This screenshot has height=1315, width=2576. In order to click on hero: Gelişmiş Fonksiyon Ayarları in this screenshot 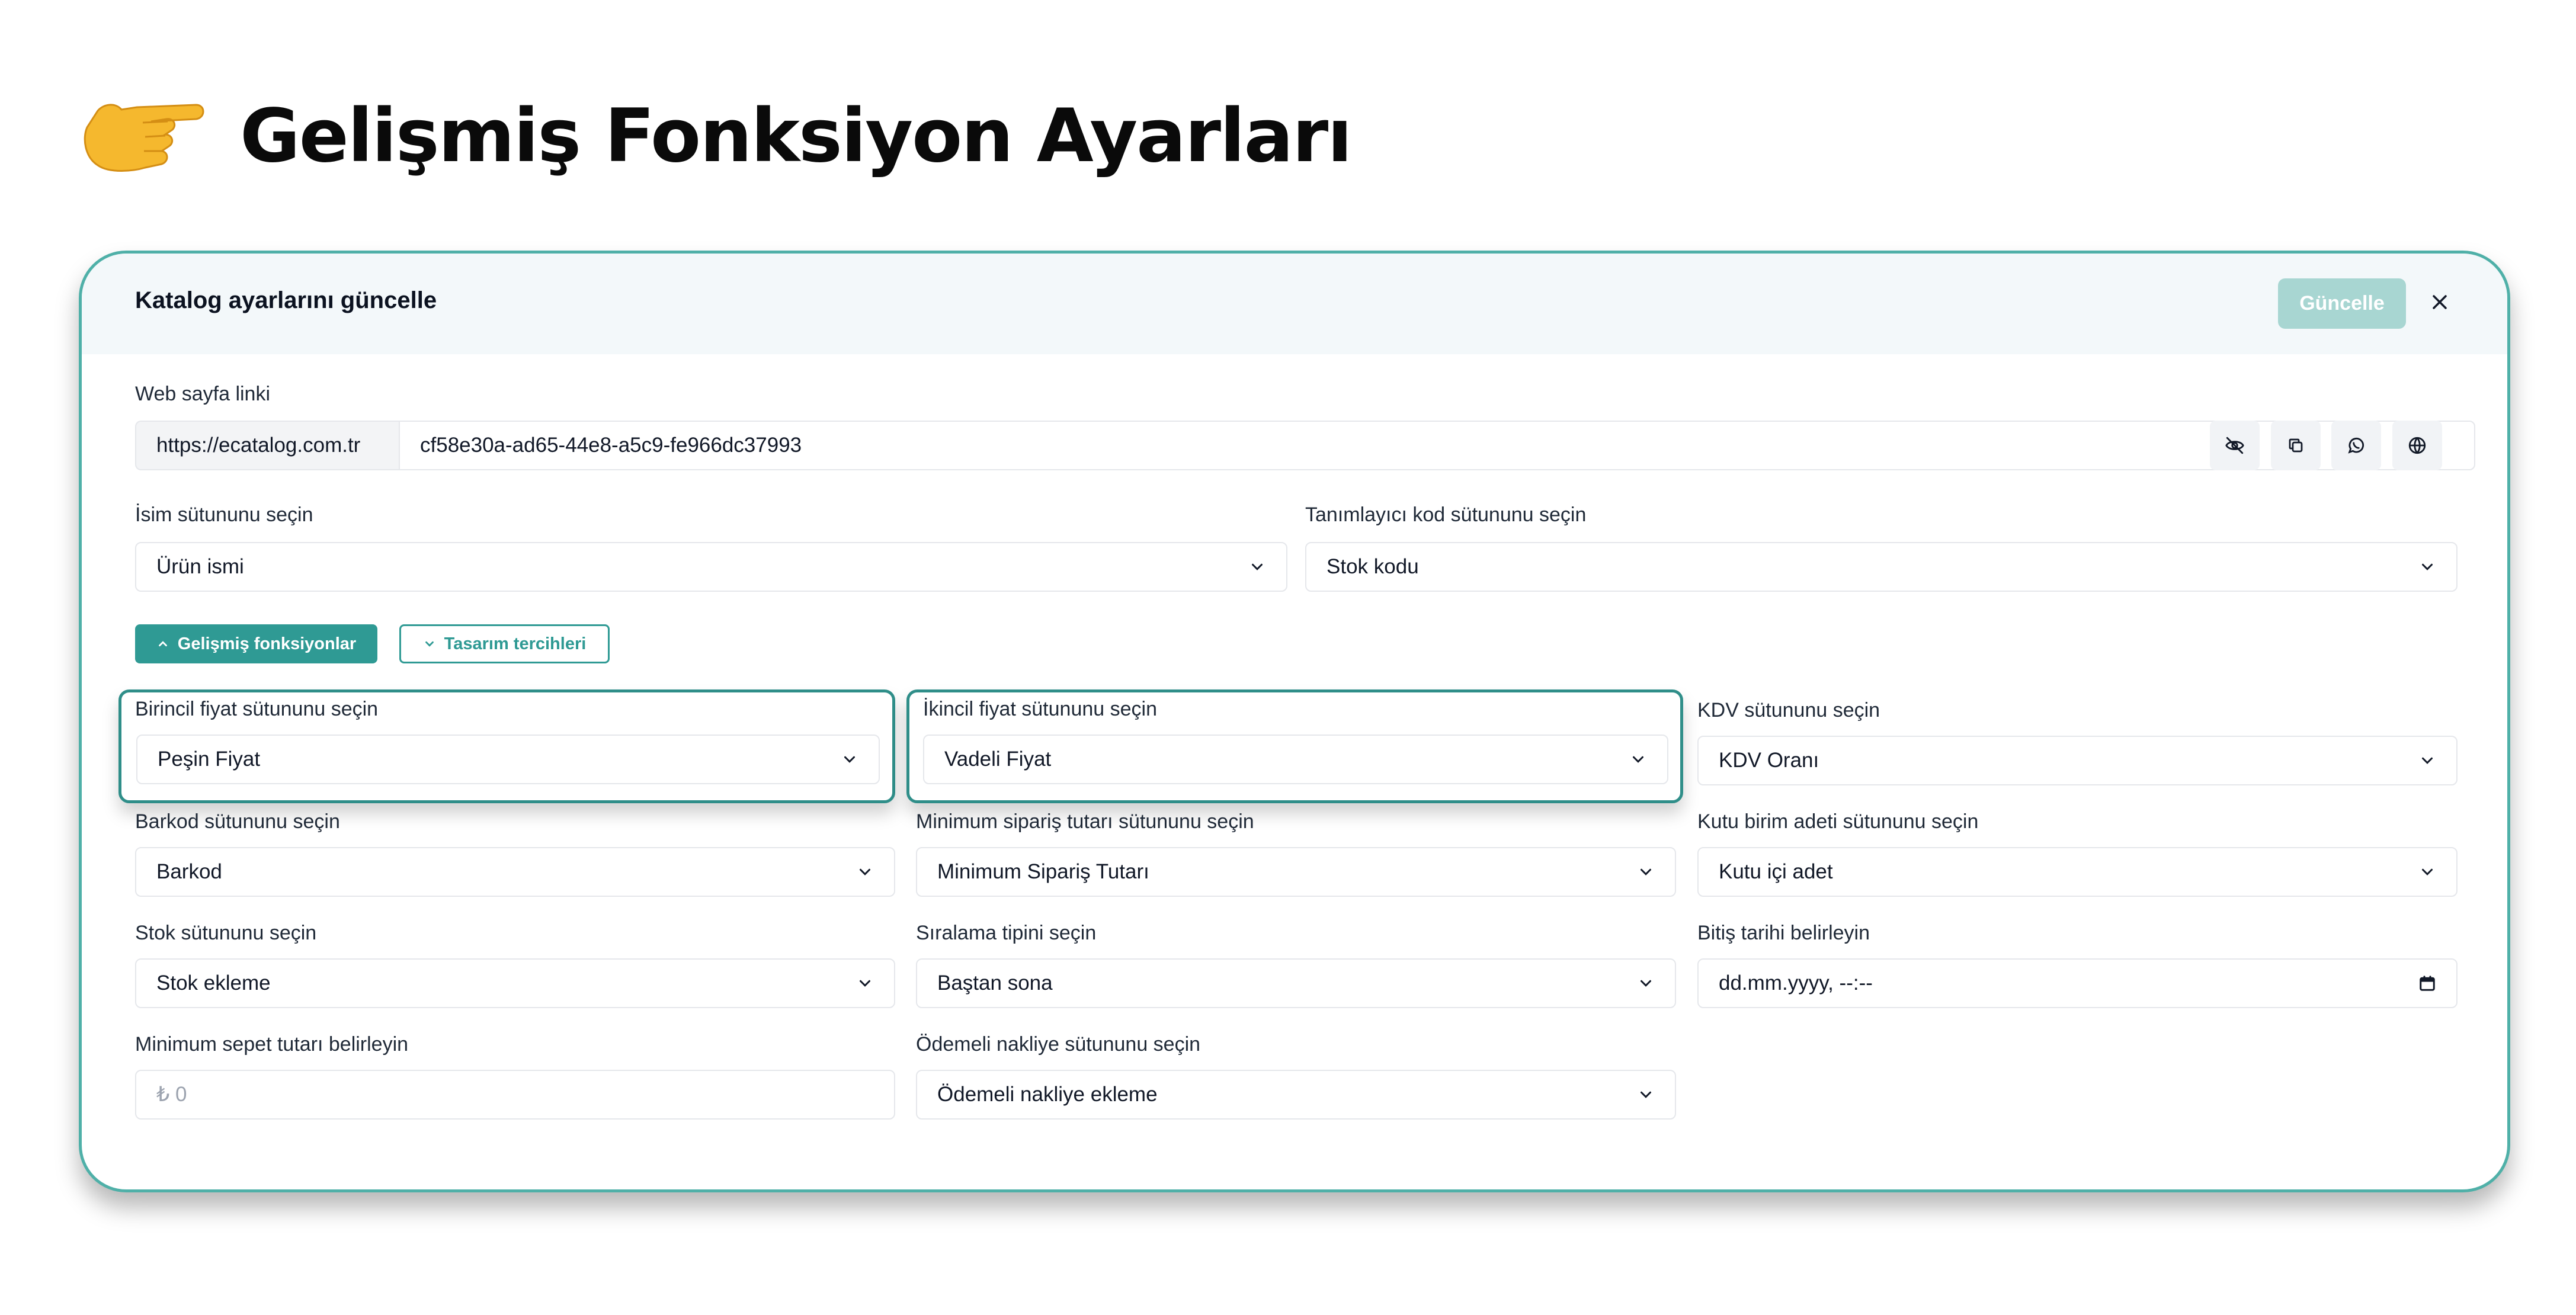, I will do `click(717, 136)`.